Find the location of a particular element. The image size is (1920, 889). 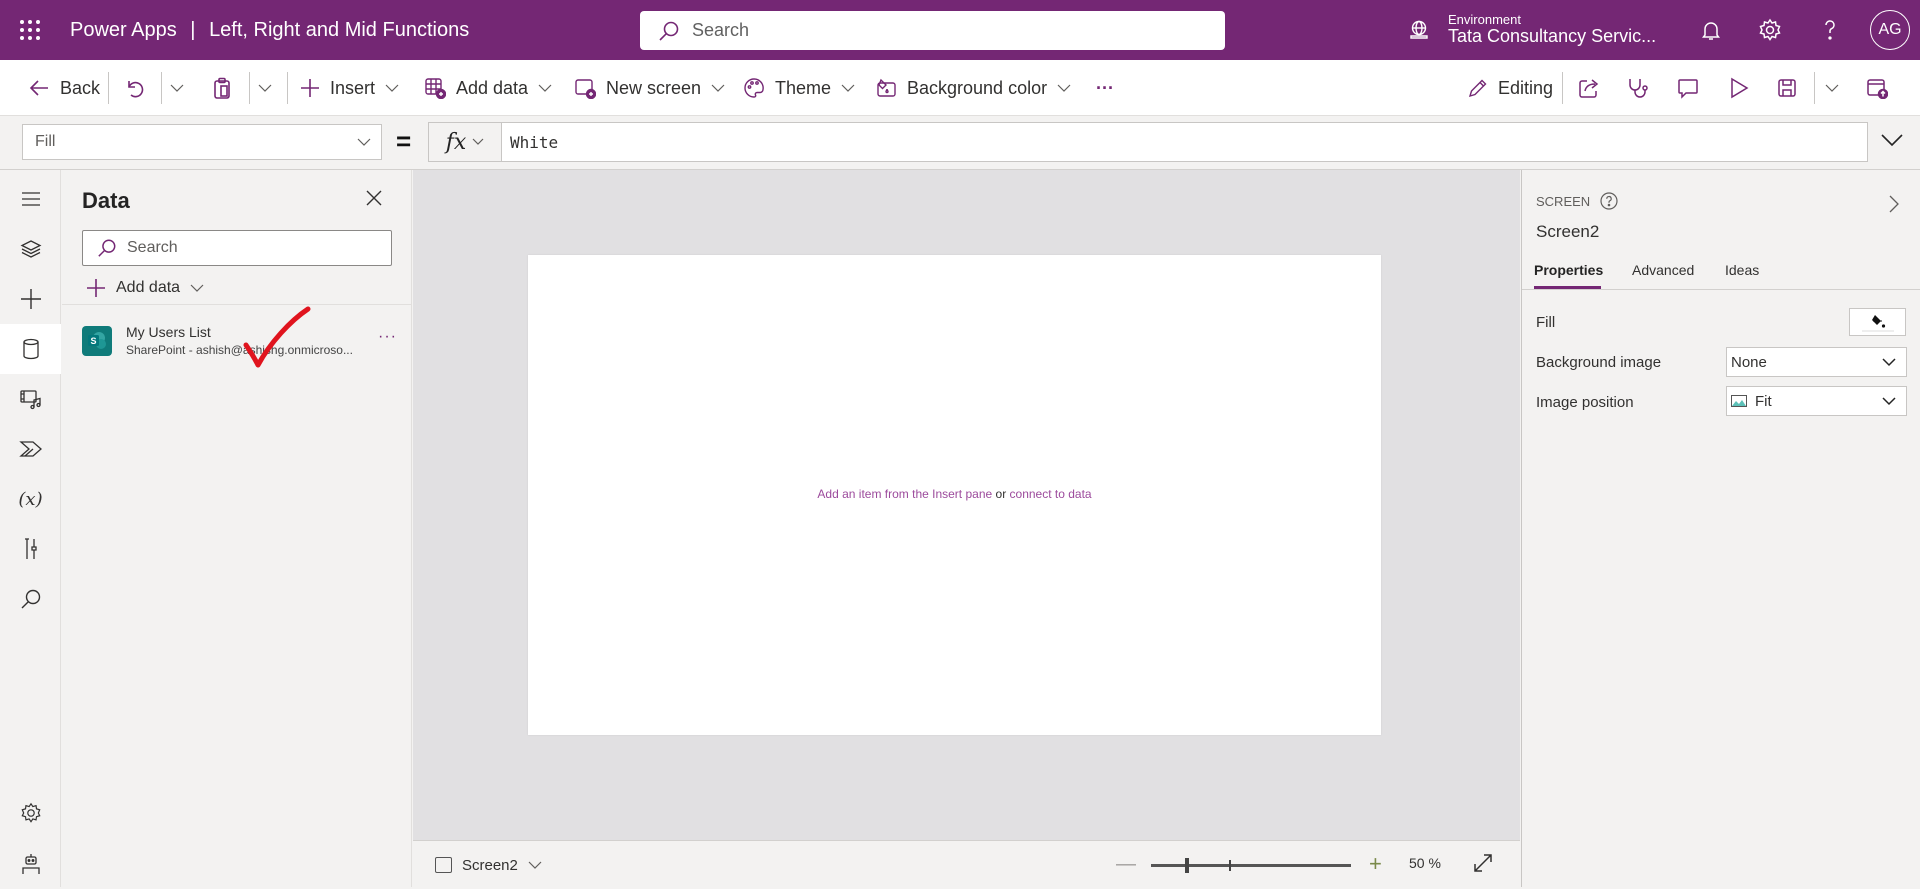

connect-to-data-link: connect to data is located at coordinates (1051, 494).